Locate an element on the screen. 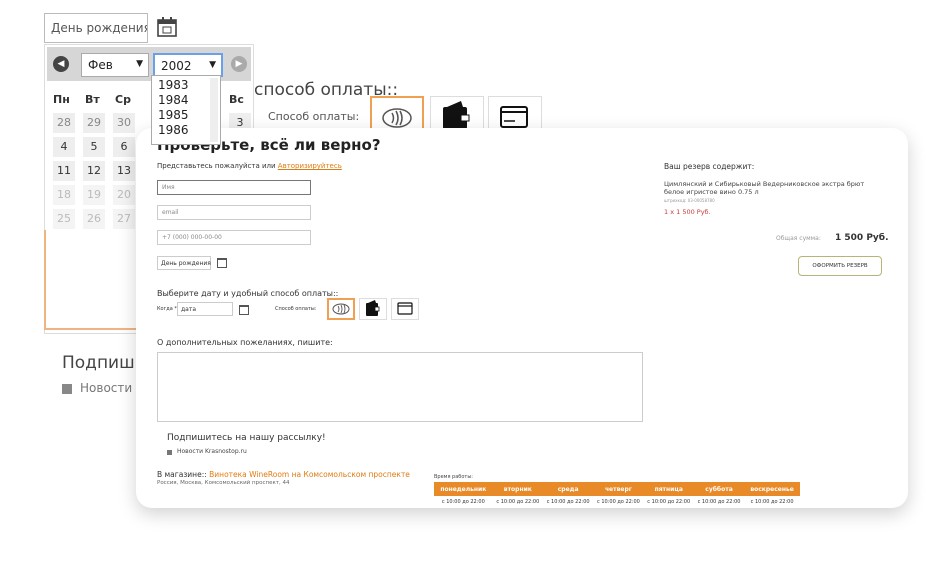 The width and height of the screenshot is (930, 580). day-cell: 28 is located at coordinates (64, 123).